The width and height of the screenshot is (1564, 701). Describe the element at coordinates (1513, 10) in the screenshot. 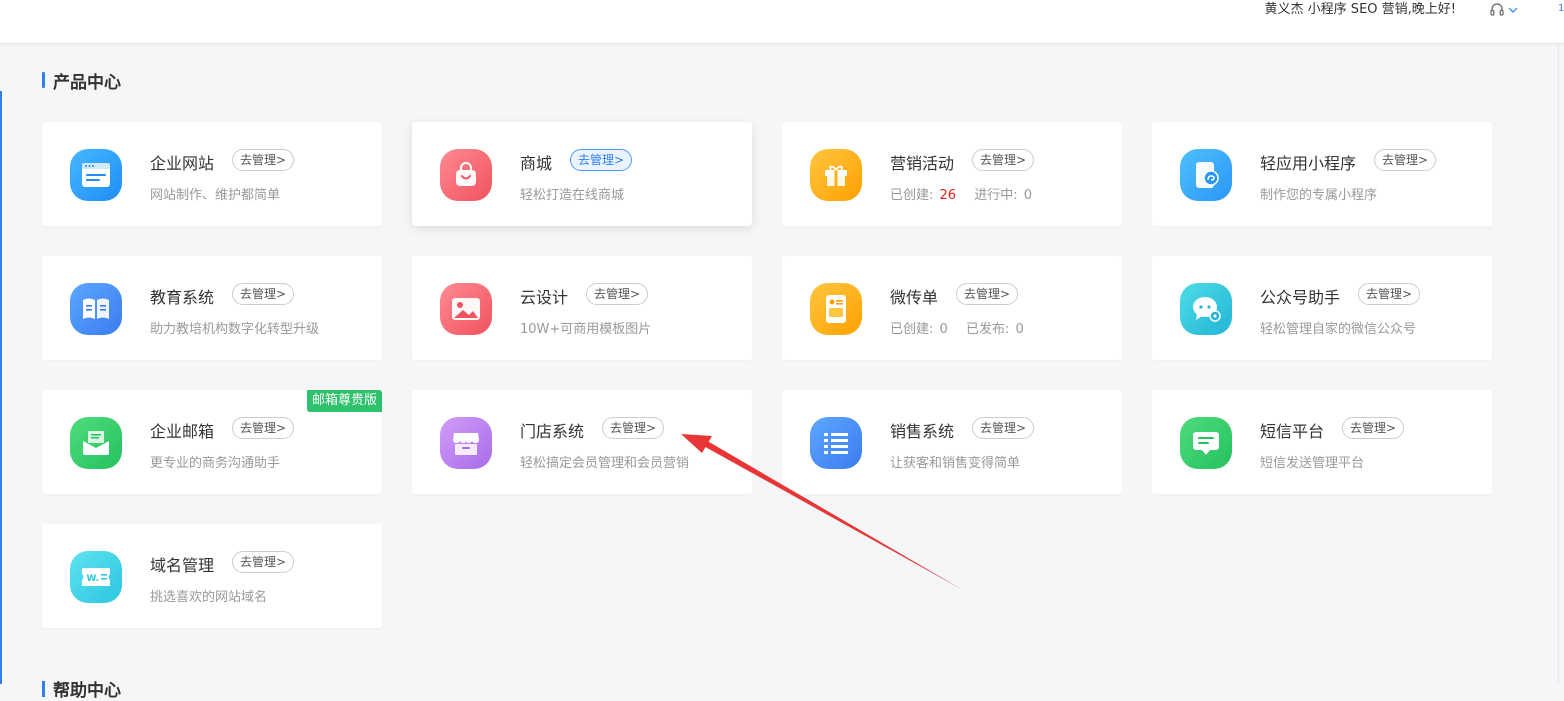

I see `chevron-down-icon` at that location.